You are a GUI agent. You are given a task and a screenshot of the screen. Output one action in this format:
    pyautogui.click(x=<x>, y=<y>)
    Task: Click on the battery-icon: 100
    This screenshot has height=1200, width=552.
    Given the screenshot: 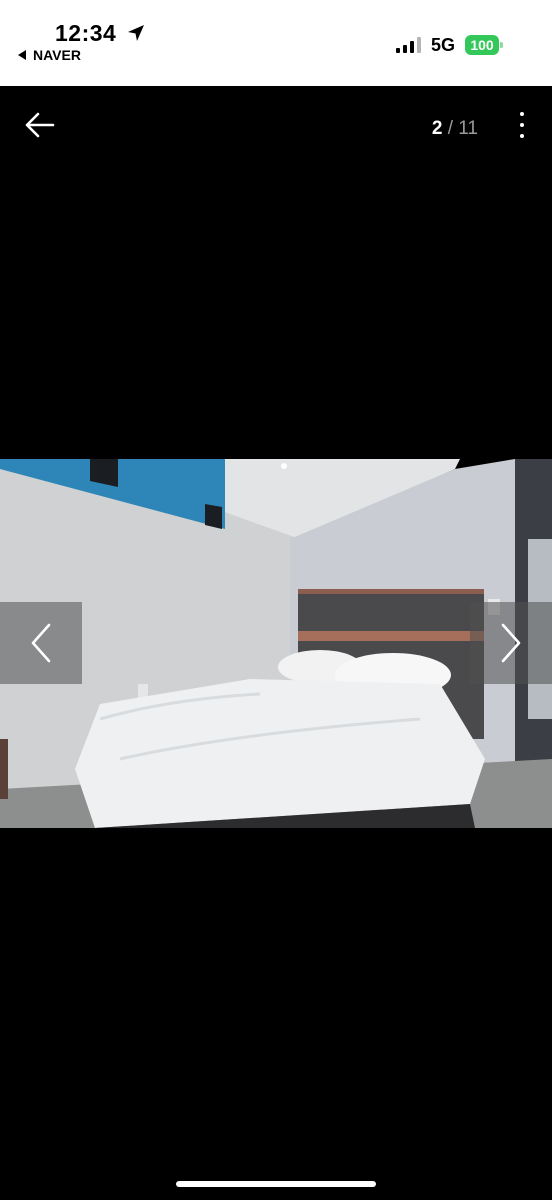 What is the action you would take?
    pyautogui.click(x=484, y=45)
    